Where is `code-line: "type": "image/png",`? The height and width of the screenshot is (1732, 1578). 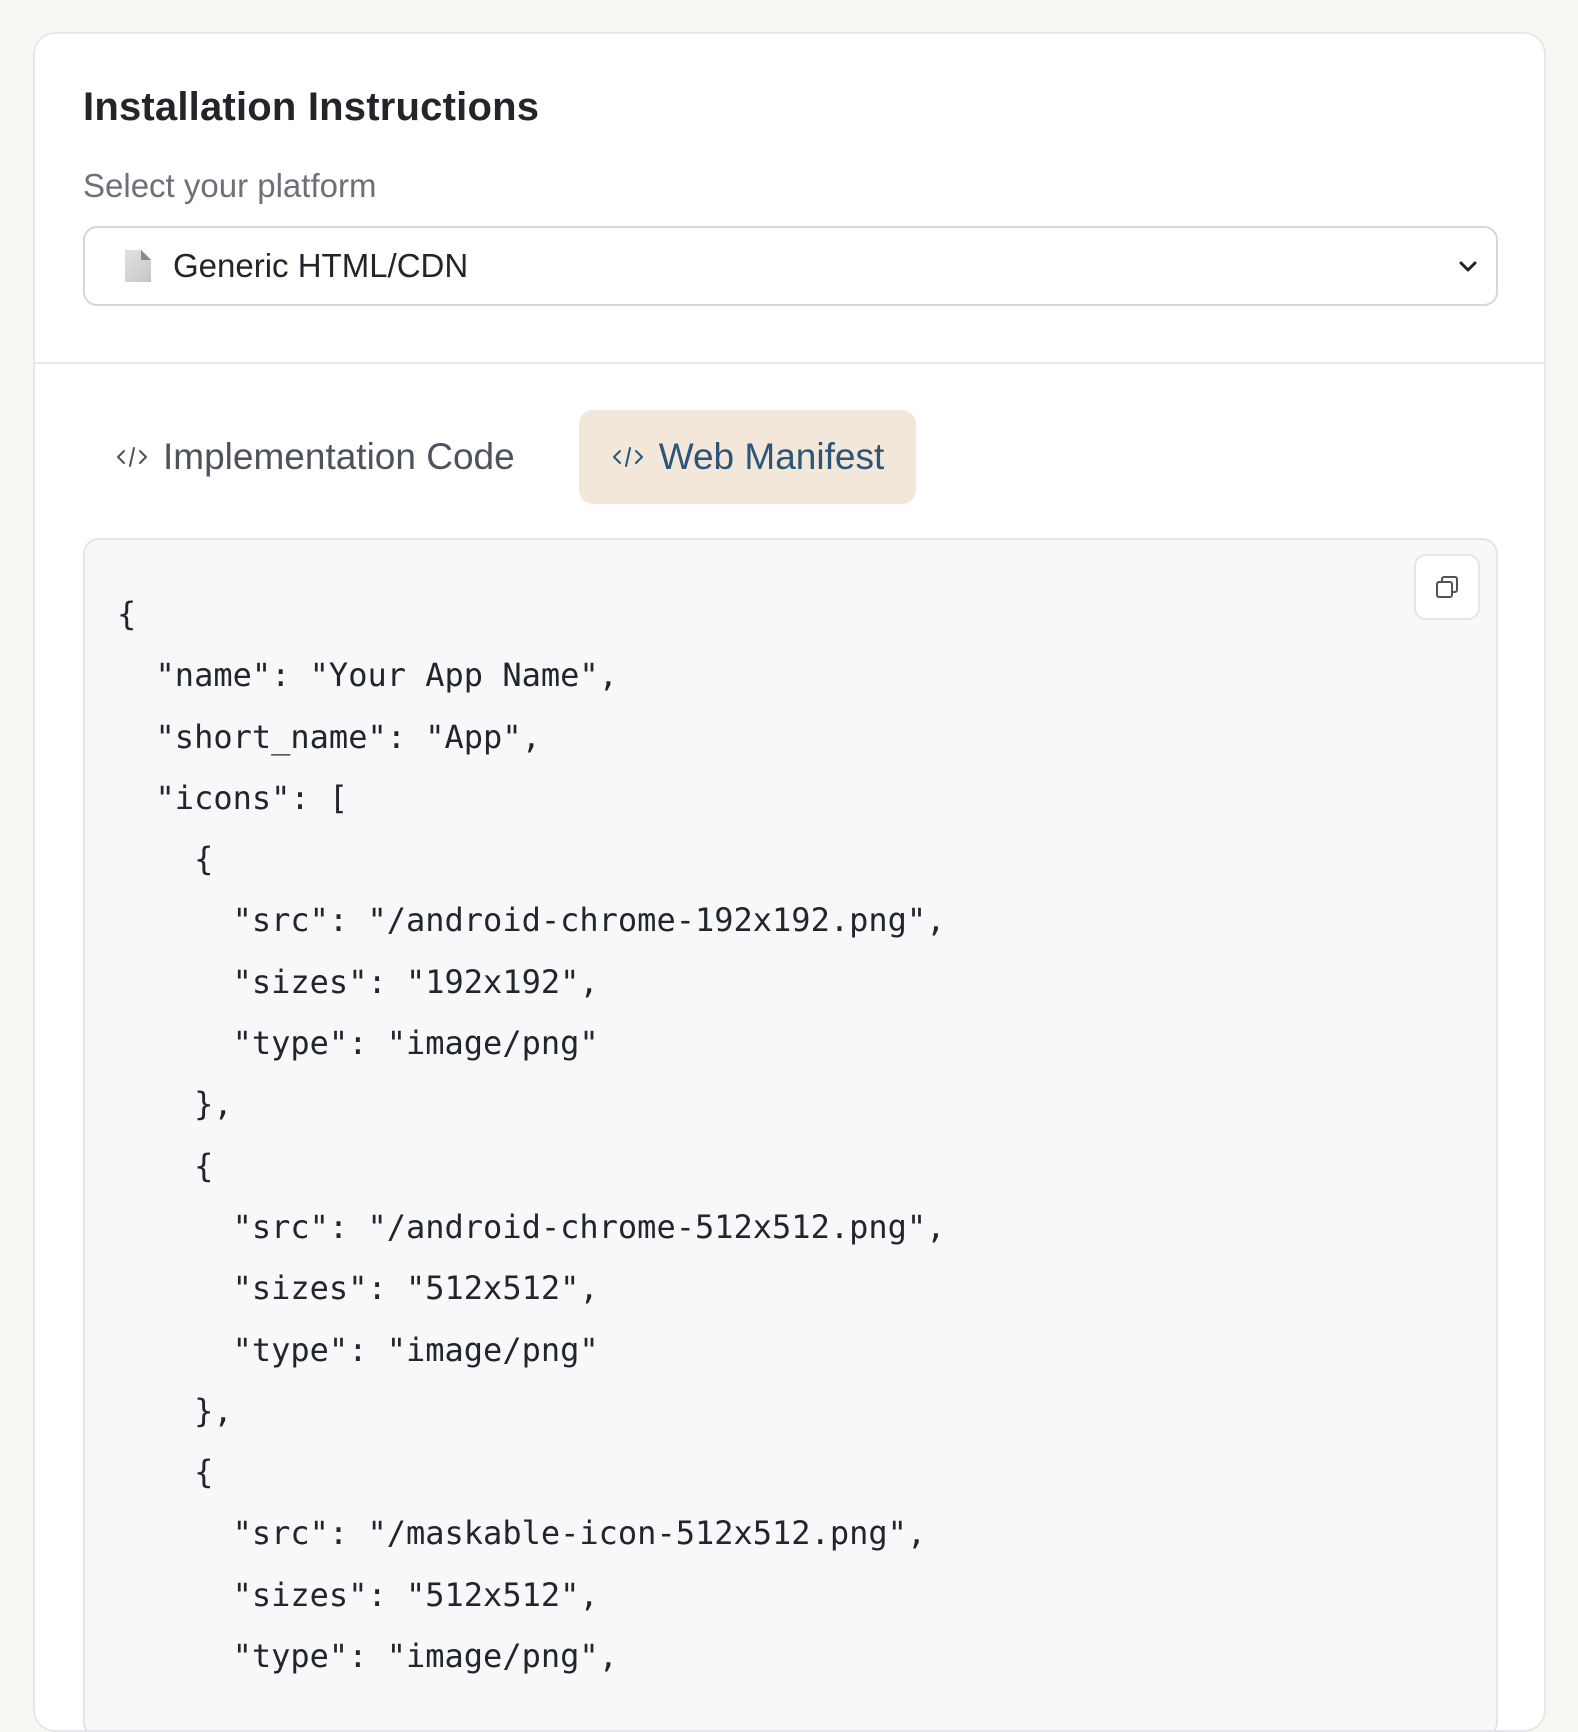 code-line: "type": "image/png", is located at coordinates (367, 1656).